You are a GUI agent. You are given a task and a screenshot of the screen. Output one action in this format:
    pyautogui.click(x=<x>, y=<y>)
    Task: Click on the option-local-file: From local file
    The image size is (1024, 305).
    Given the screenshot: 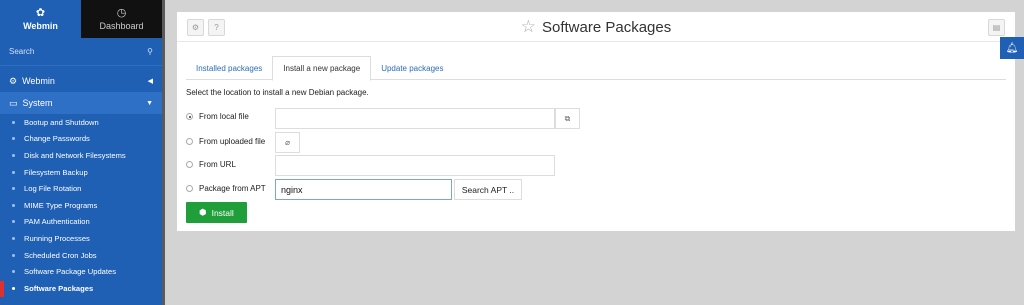 What is the action you would take?
    pyautogui.click(x=217, y=116)
    